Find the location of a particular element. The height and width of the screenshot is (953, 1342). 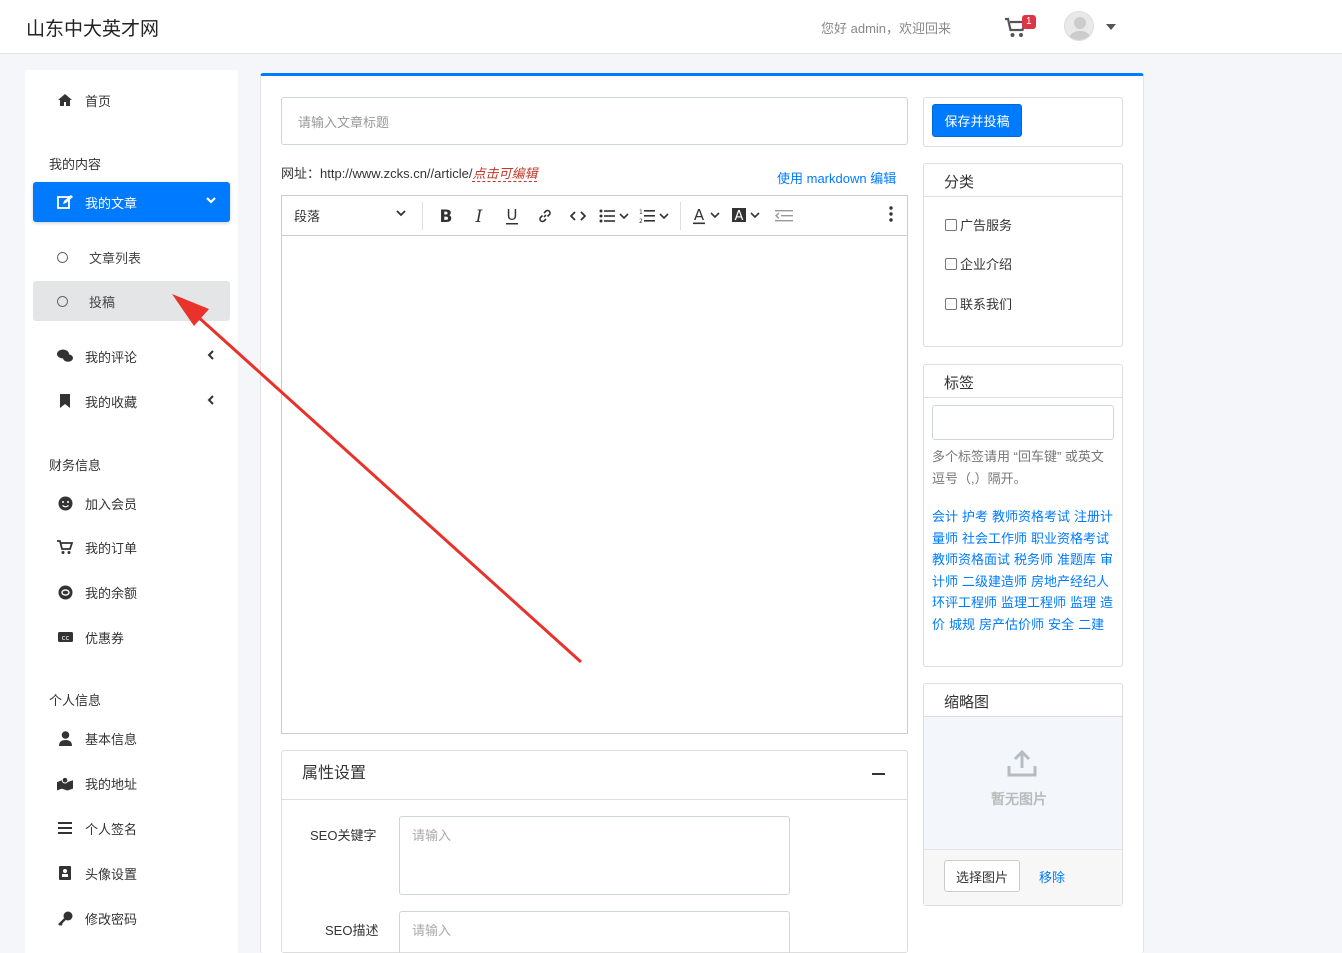

choose-image-button: 选择图片 is located at coordinates (982, 876).